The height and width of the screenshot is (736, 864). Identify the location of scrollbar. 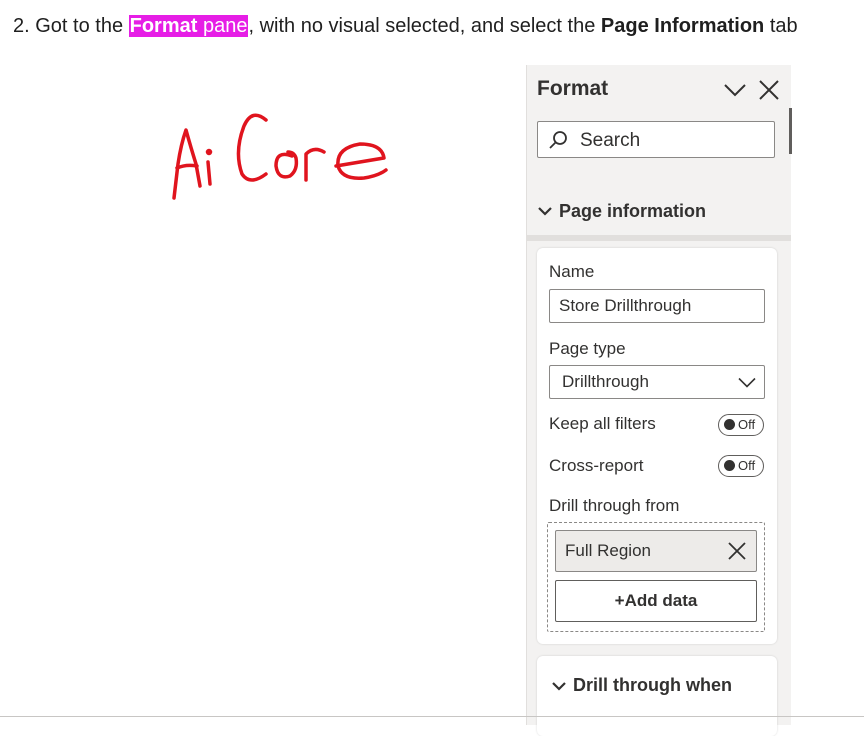
(790, 131).